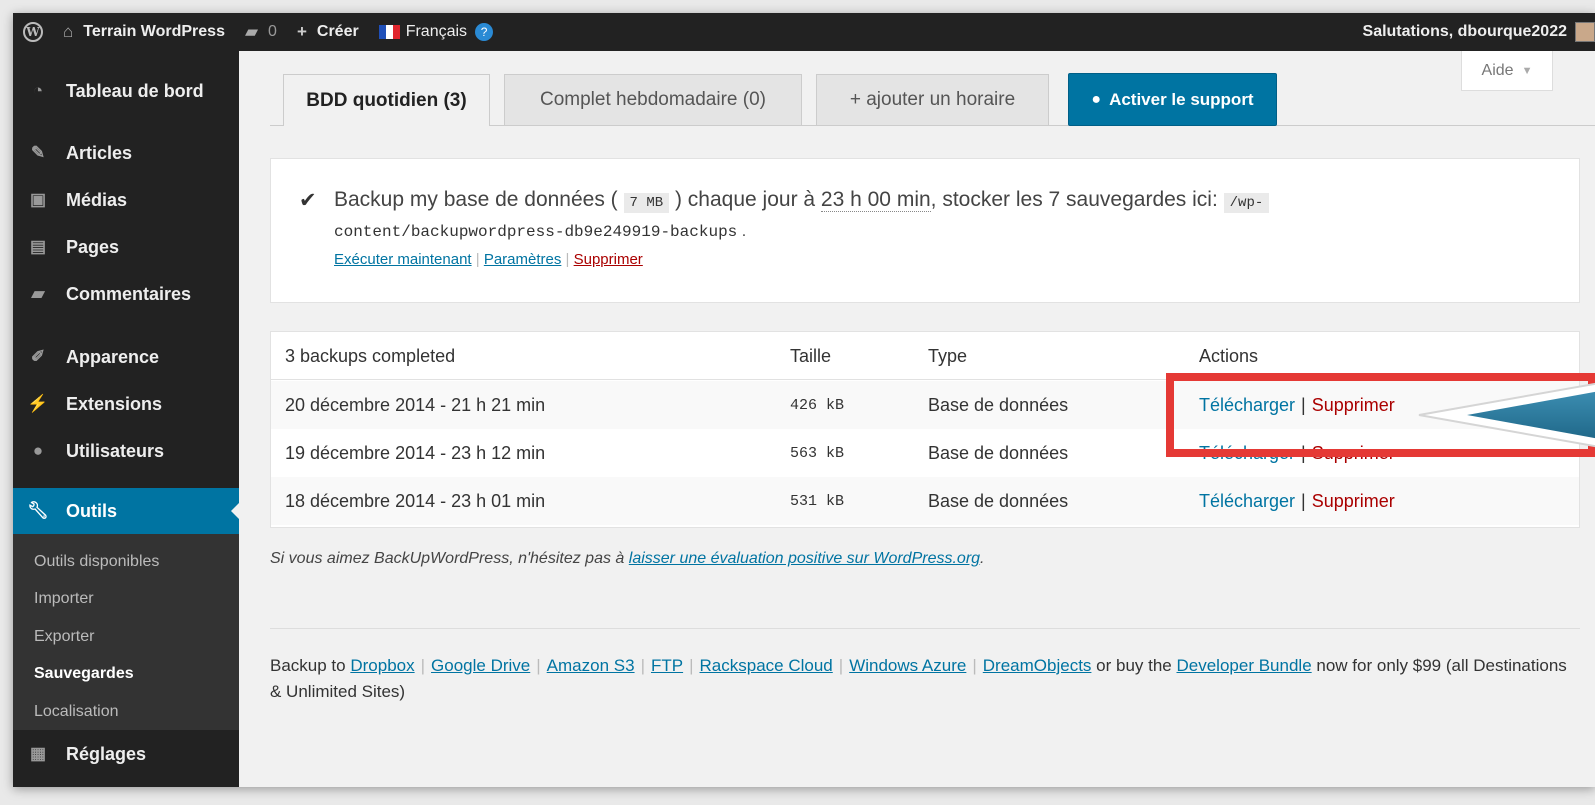  Describe the element at coordinates (38, 199) in the screenshot. I see `media-icon: ▣` at that location.